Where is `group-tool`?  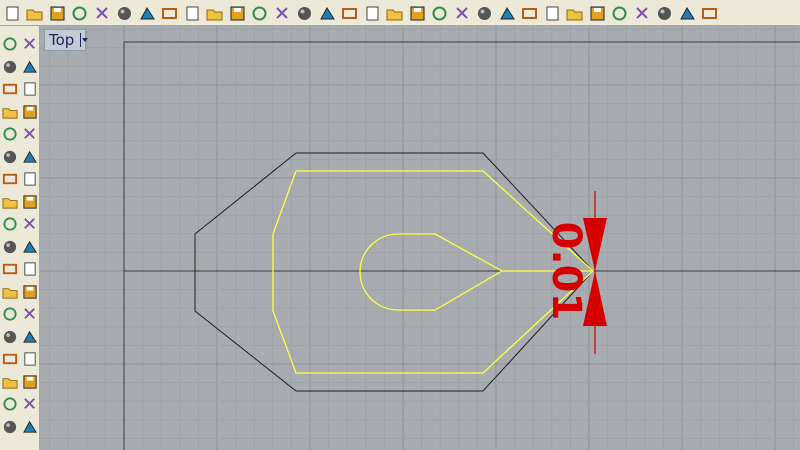 group-tool is located at coordinates (30, 269).